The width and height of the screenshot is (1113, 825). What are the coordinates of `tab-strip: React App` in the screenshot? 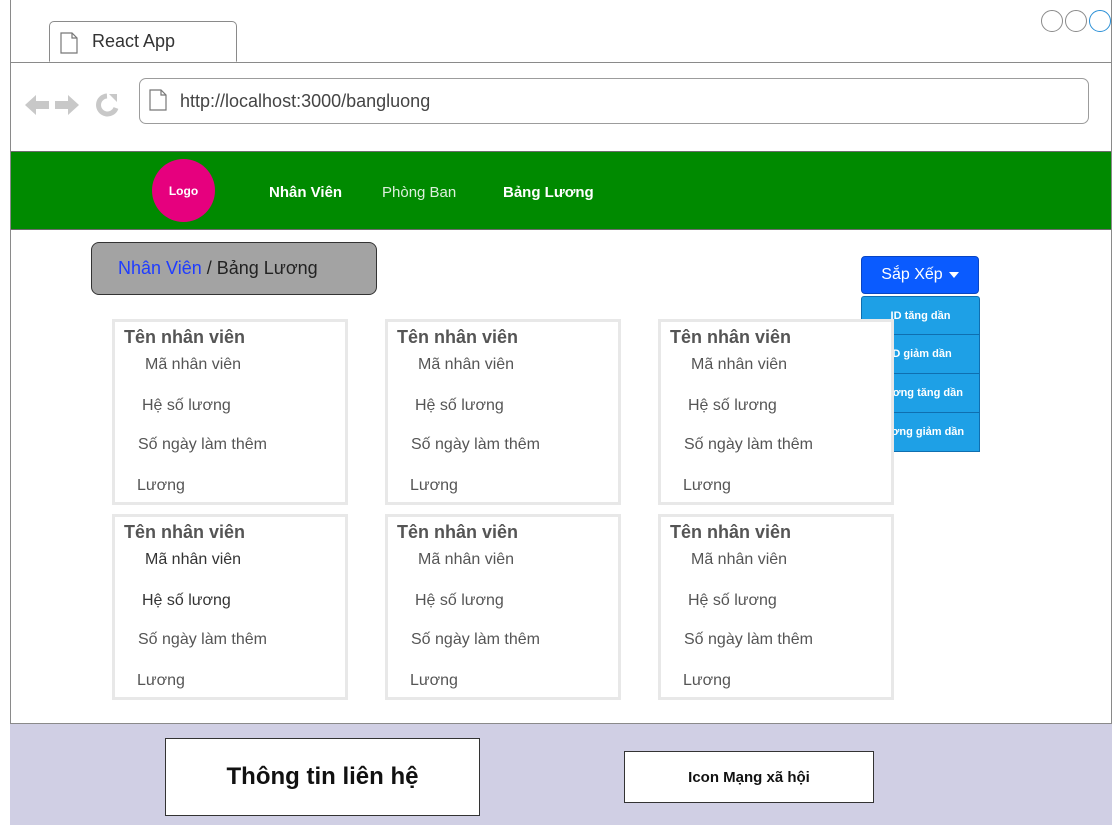 It's located at (561, 31).